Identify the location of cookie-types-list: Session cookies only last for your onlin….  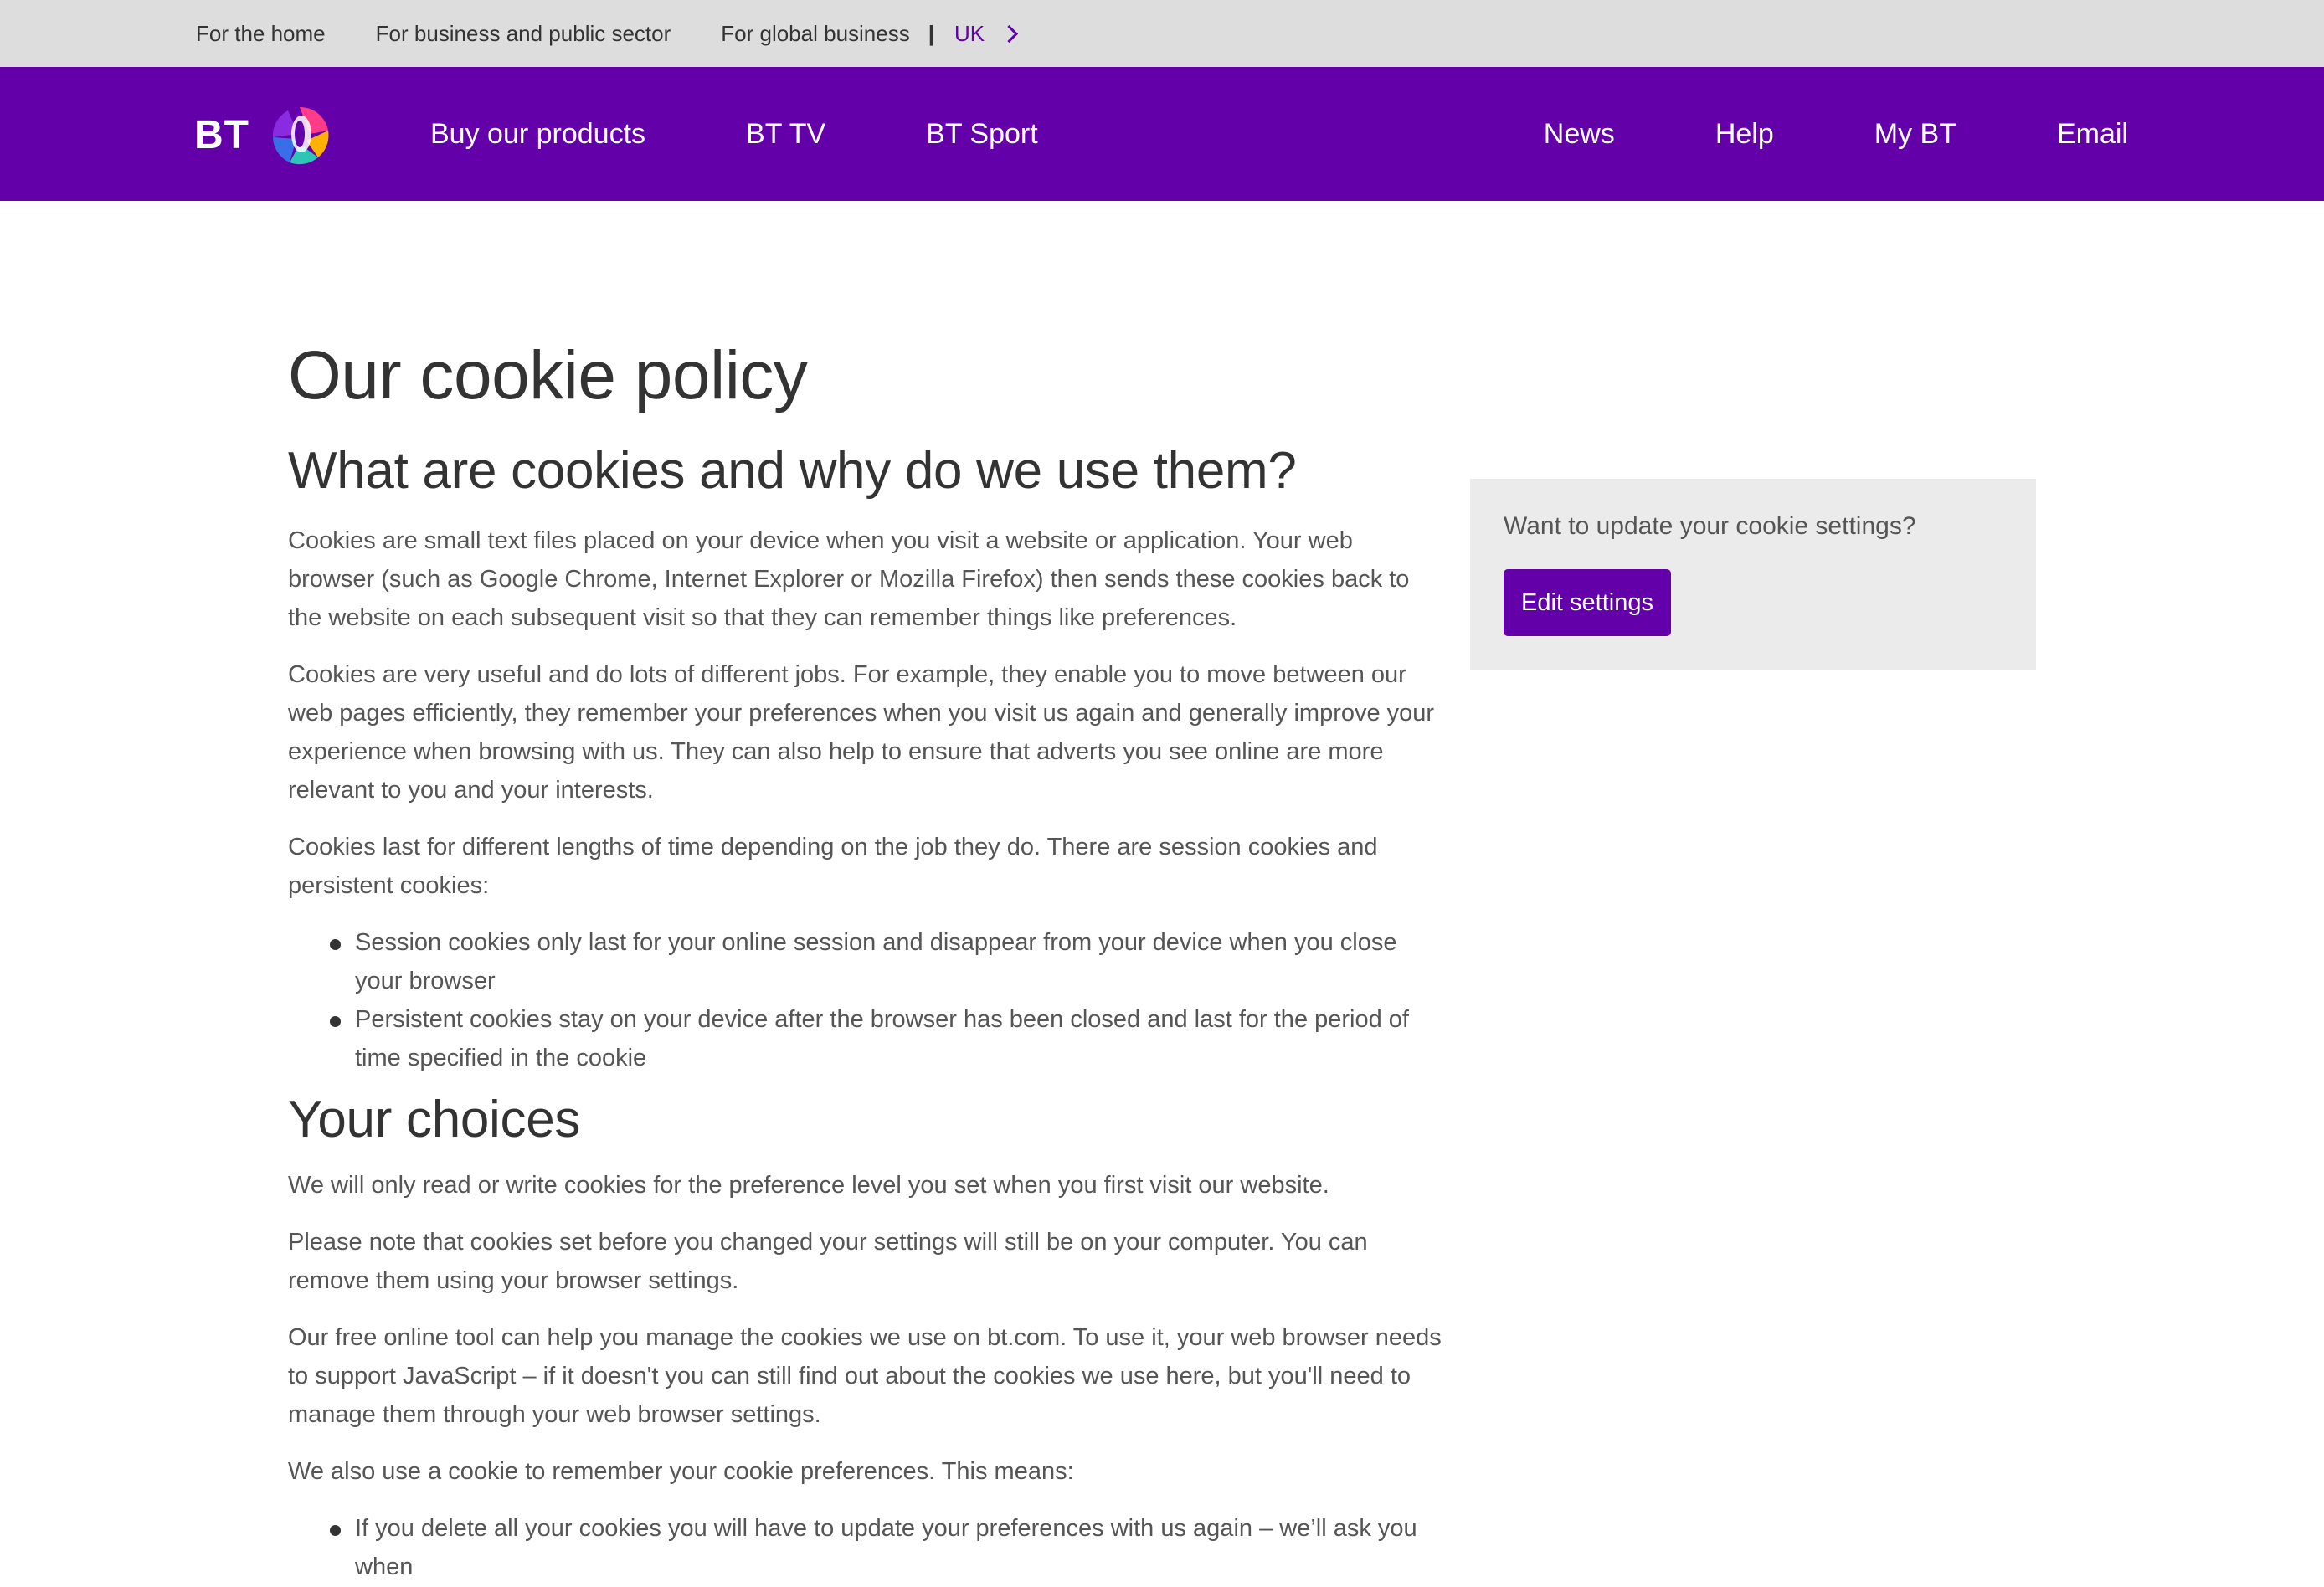
(865, 1000).